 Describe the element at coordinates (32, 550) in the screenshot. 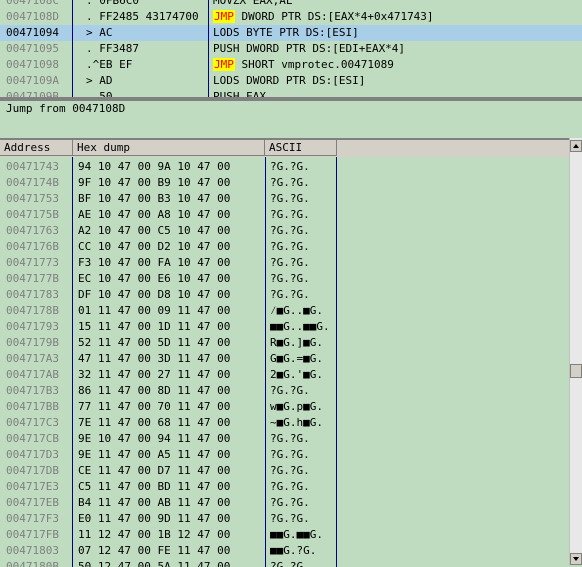

I see `dump-address: 00471803` at that location.